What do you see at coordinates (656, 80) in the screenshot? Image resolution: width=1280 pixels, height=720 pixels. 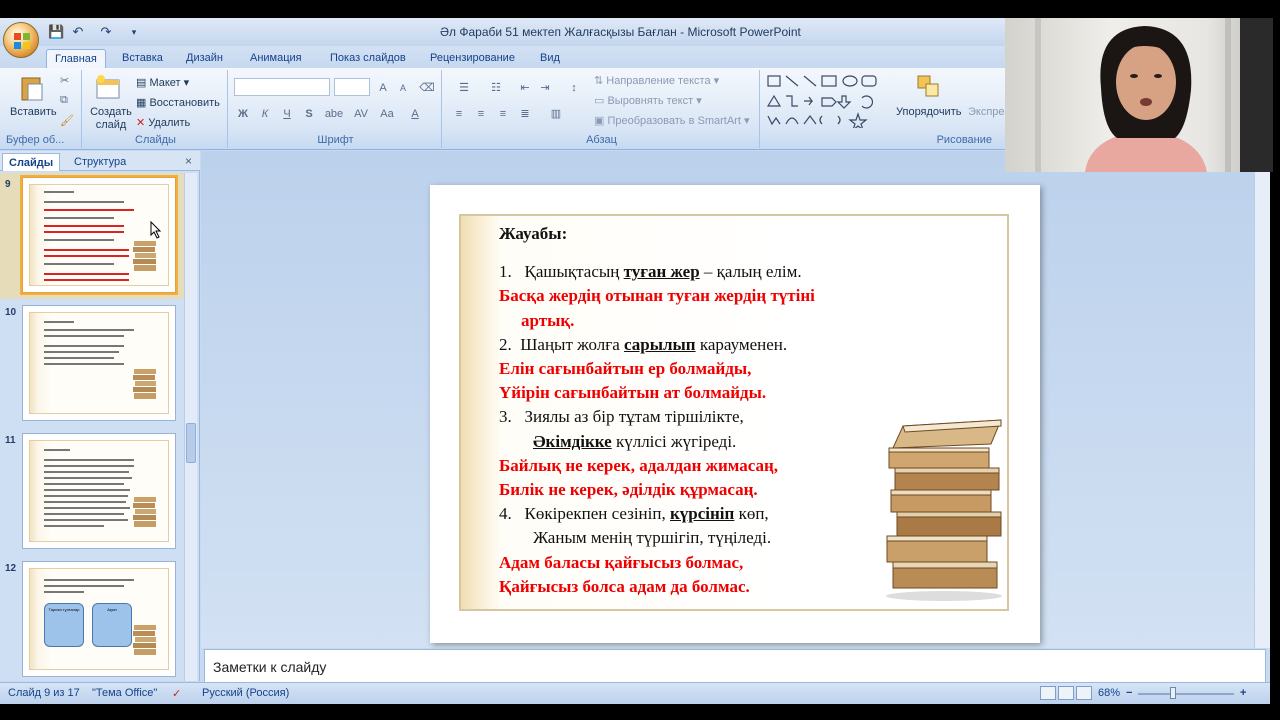 I see `text-direction-button: ⇅ Направление текста ▾` at bounding box center [656, 80].